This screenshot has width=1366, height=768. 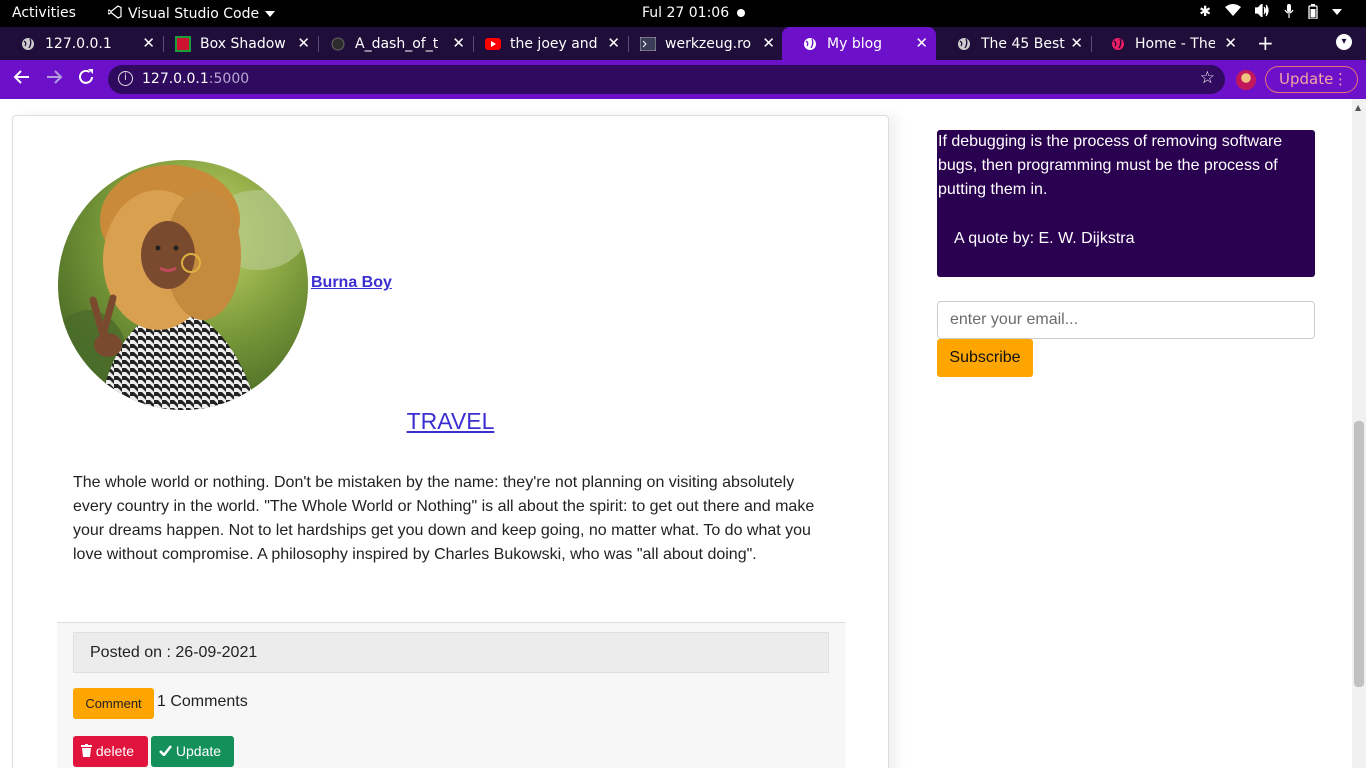 I want to click on app-name: Visual Studio Code, so click(x=194, y=14).